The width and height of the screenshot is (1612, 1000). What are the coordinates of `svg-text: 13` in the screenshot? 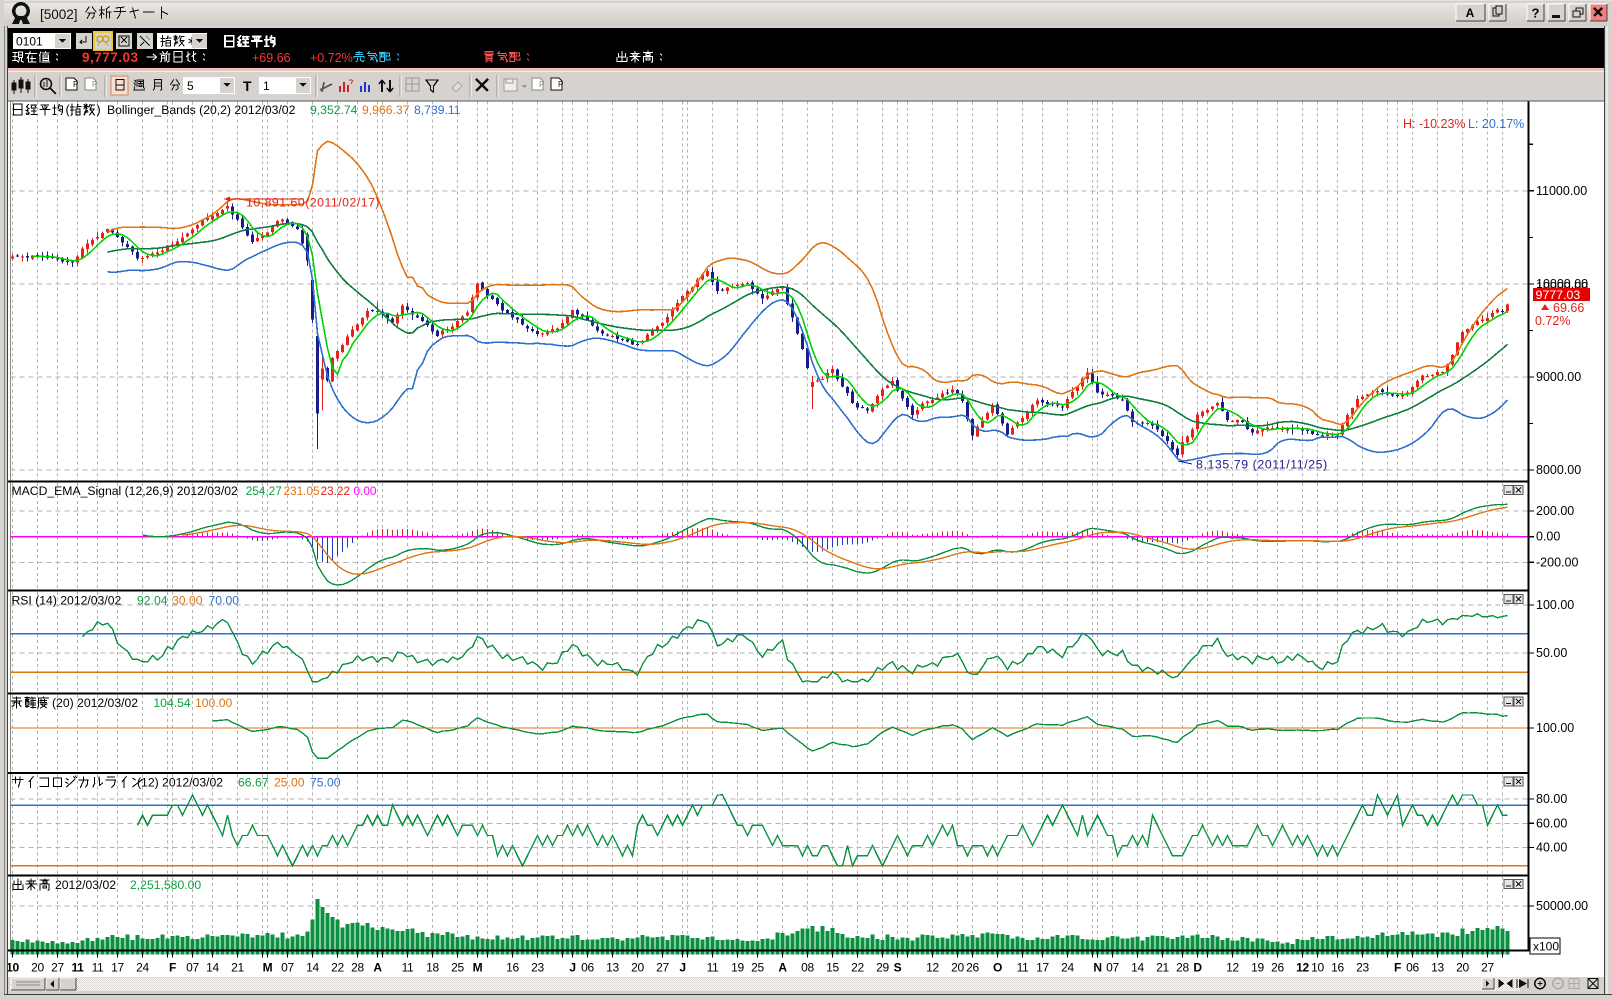 It's located at (1437, 968).